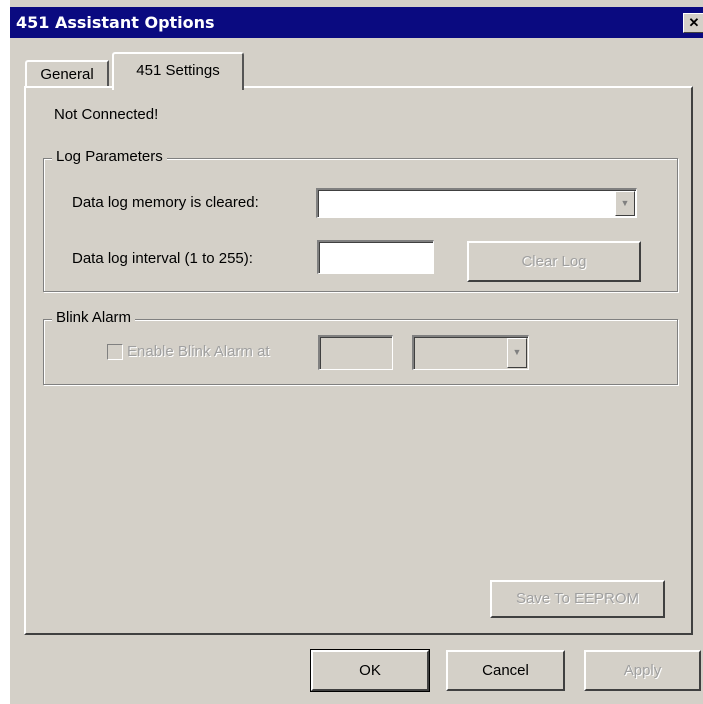 The width and height of the screenshot is (703, 704). Describe the element at coordinates (198, 351) in the screenshot. I see `enable-blink-alarm-label: Enable Blink Alarm at` at that location.